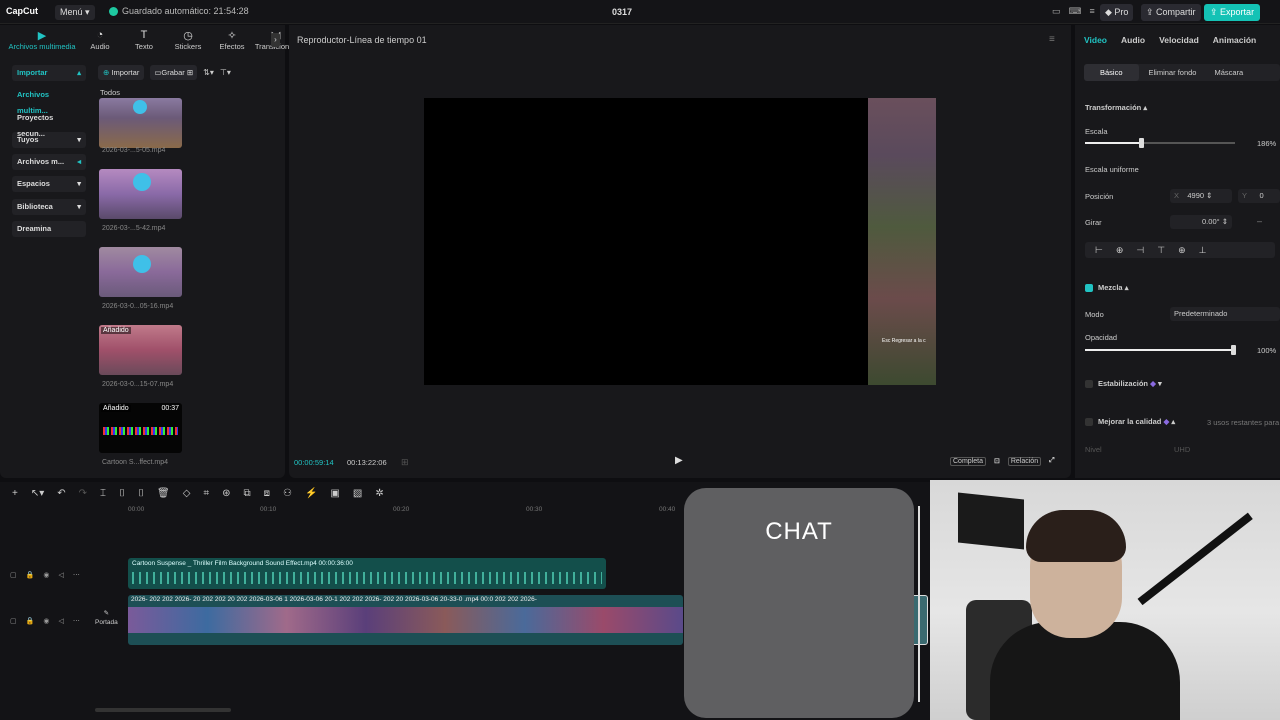 The width and height of the screenshot is (1280, 720). What do you see at coordinates (49, 184) in the screenshot?
I see `sidebar-item-spaces: Espacios ▾` at bounding box center [49, 184].